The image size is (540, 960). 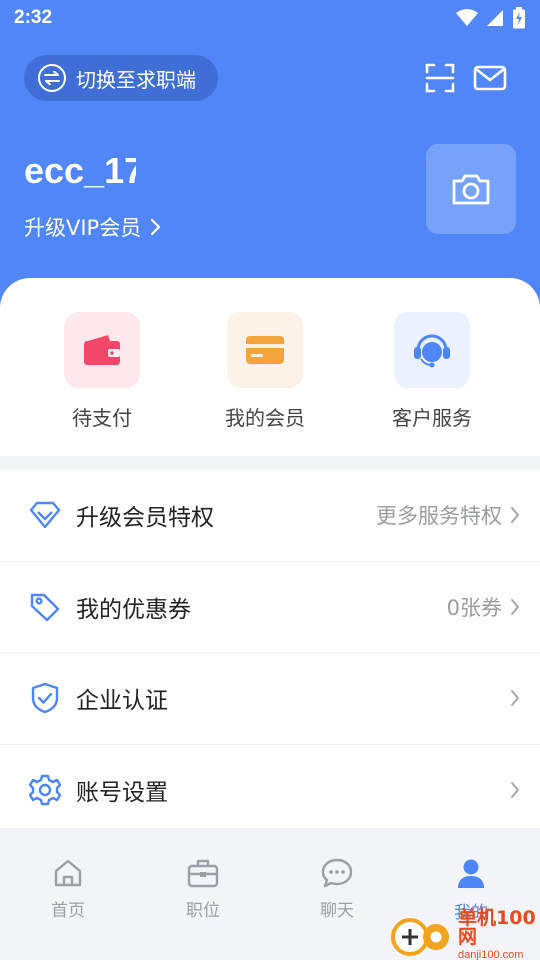 I want to click on avatar-upload-button, so click(x=471, y=189).